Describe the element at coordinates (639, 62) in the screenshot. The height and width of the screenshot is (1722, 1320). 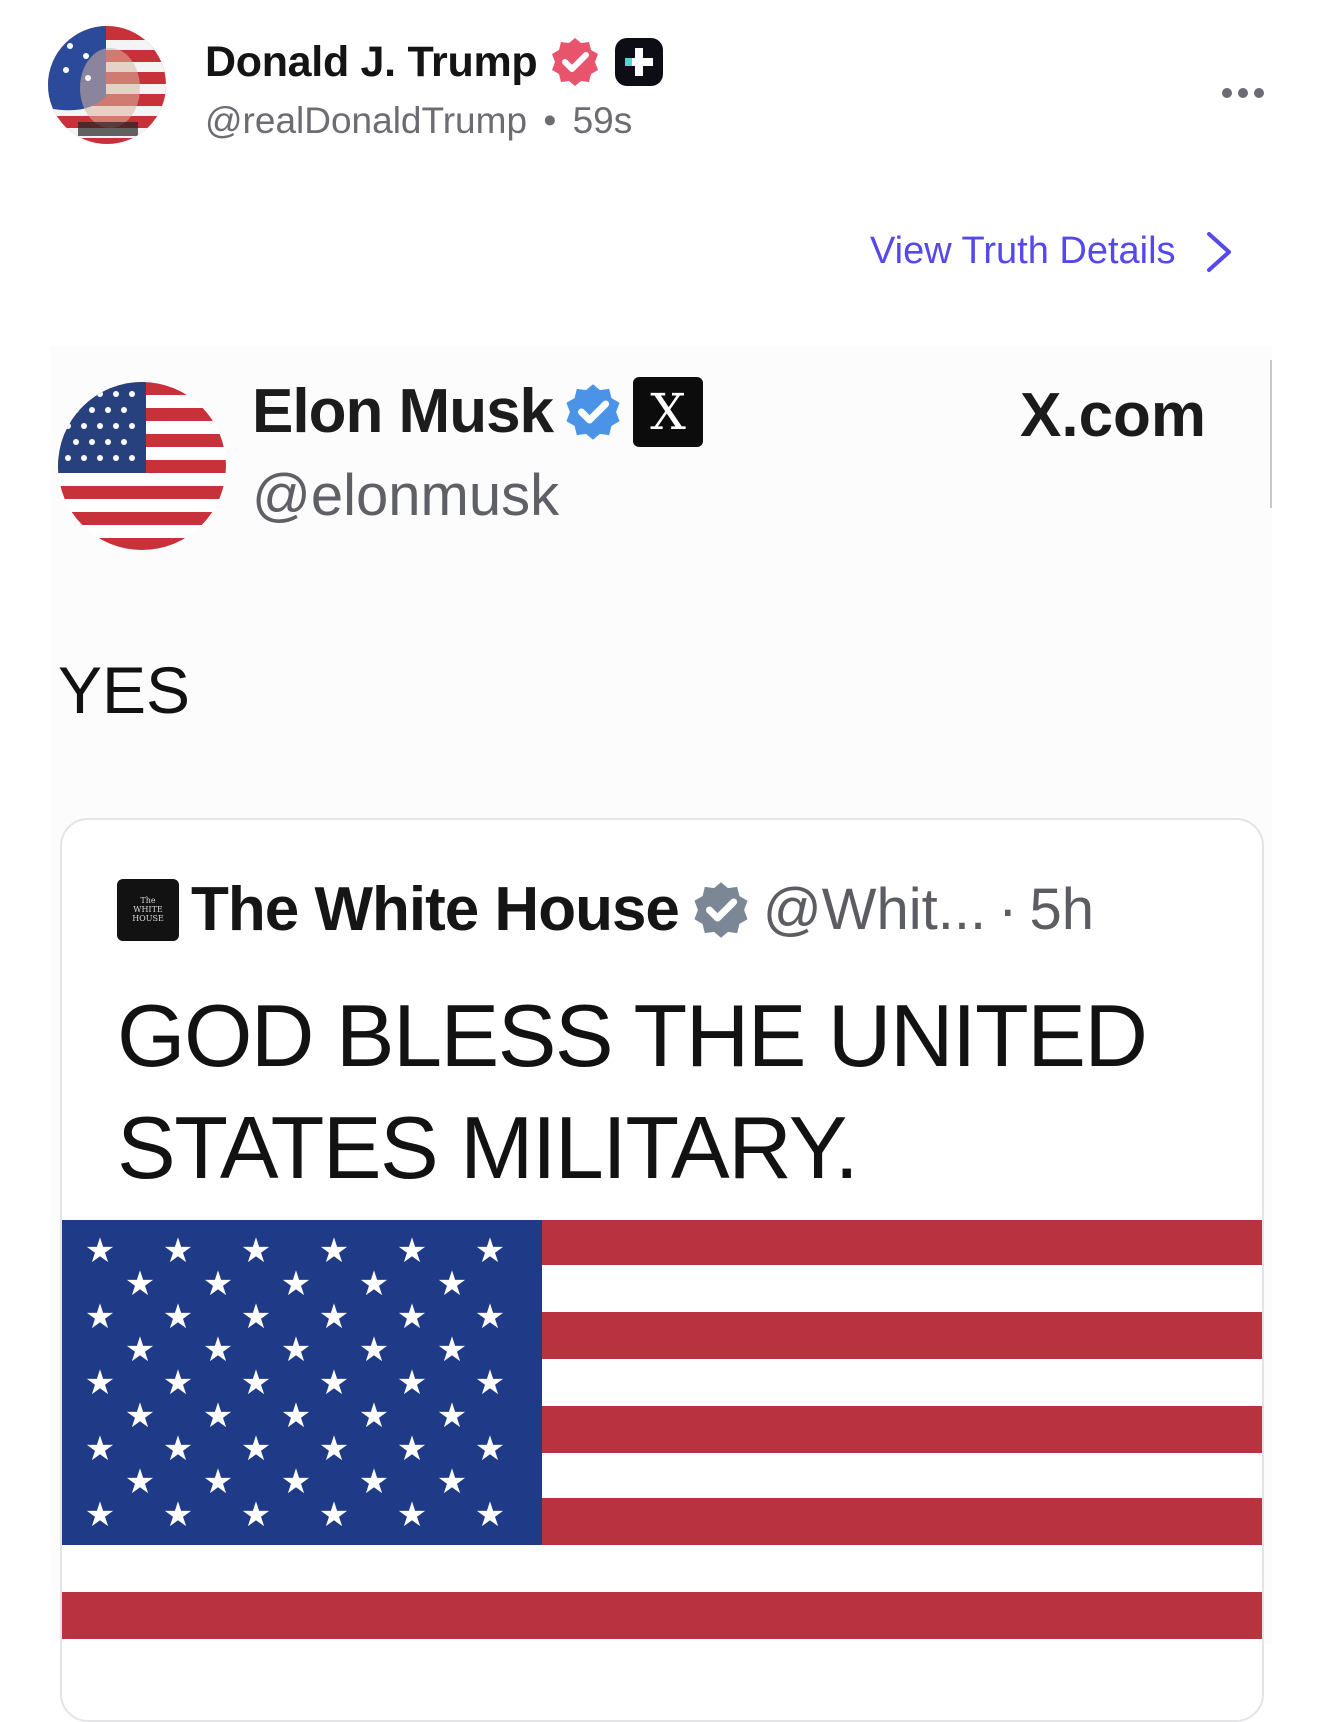
I see `truth-plus-icon` at that location.